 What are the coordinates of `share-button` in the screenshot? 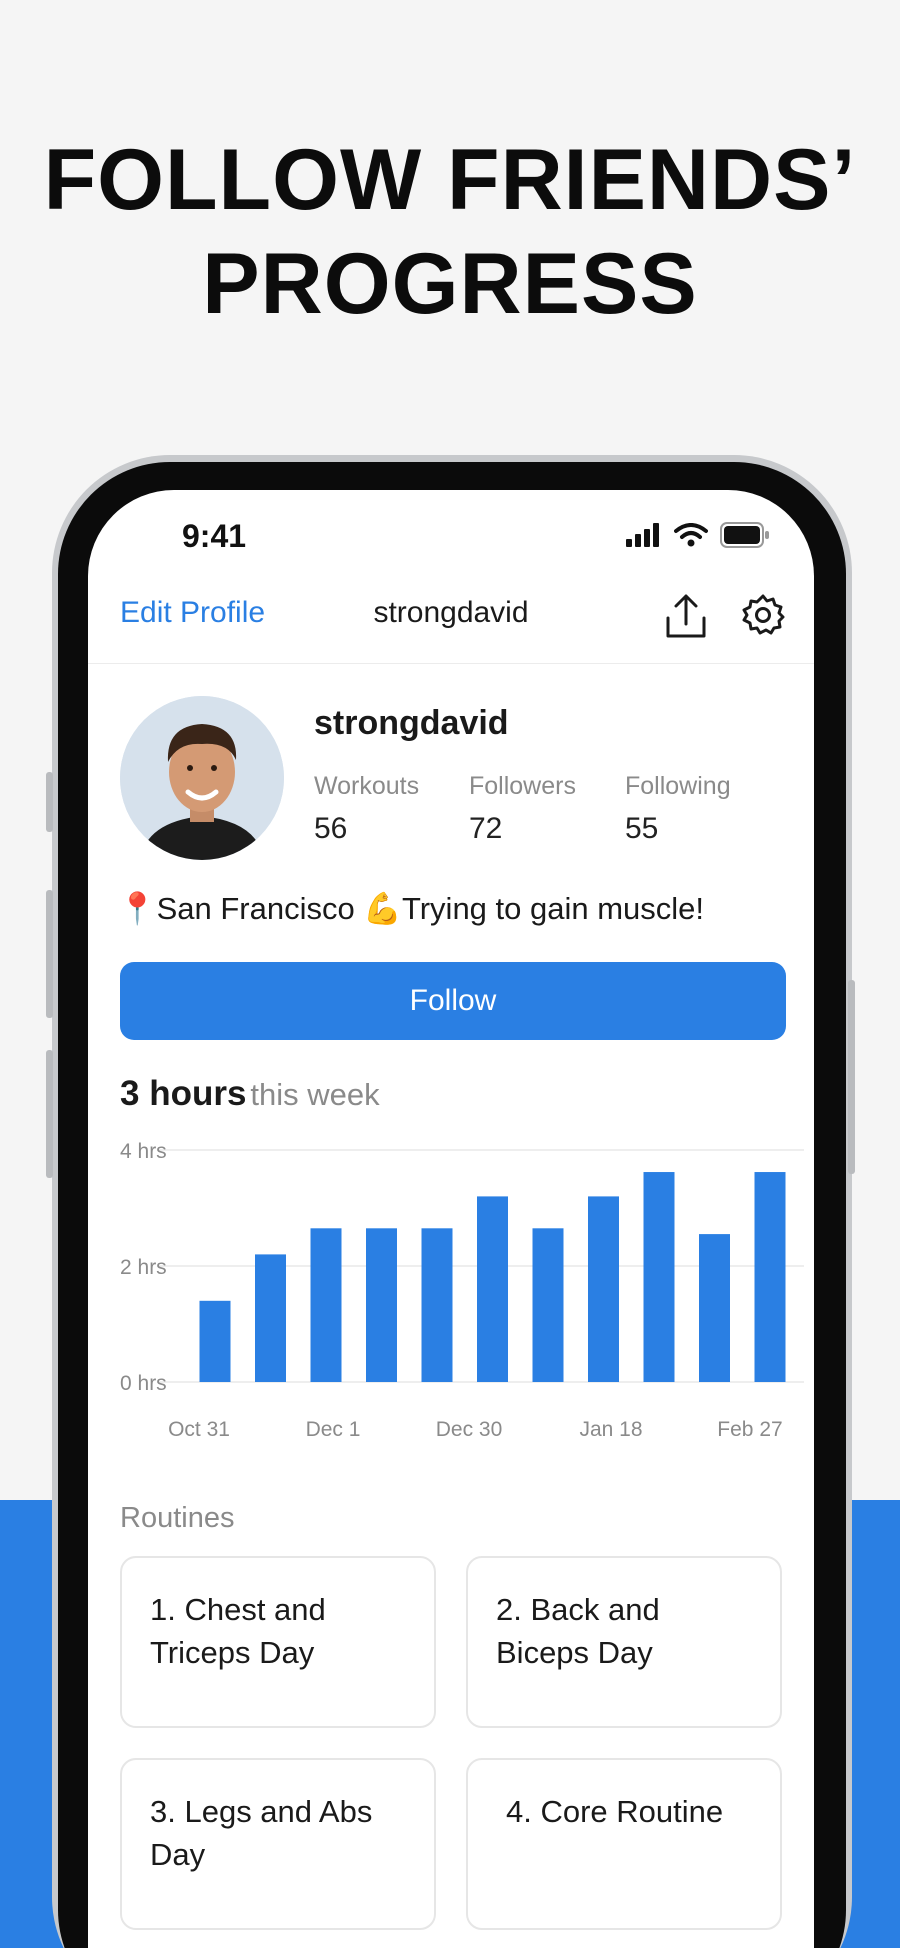 It's located at (686, 619).